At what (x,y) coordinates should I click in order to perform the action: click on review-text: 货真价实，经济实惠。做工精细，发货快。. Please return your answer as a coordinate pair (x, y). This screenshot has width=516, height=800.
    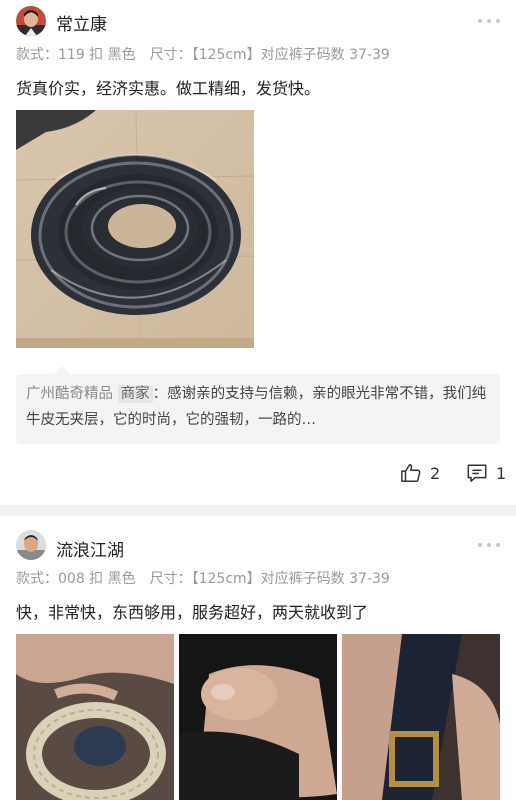
    Looking at the image, I should click on (168, 88).